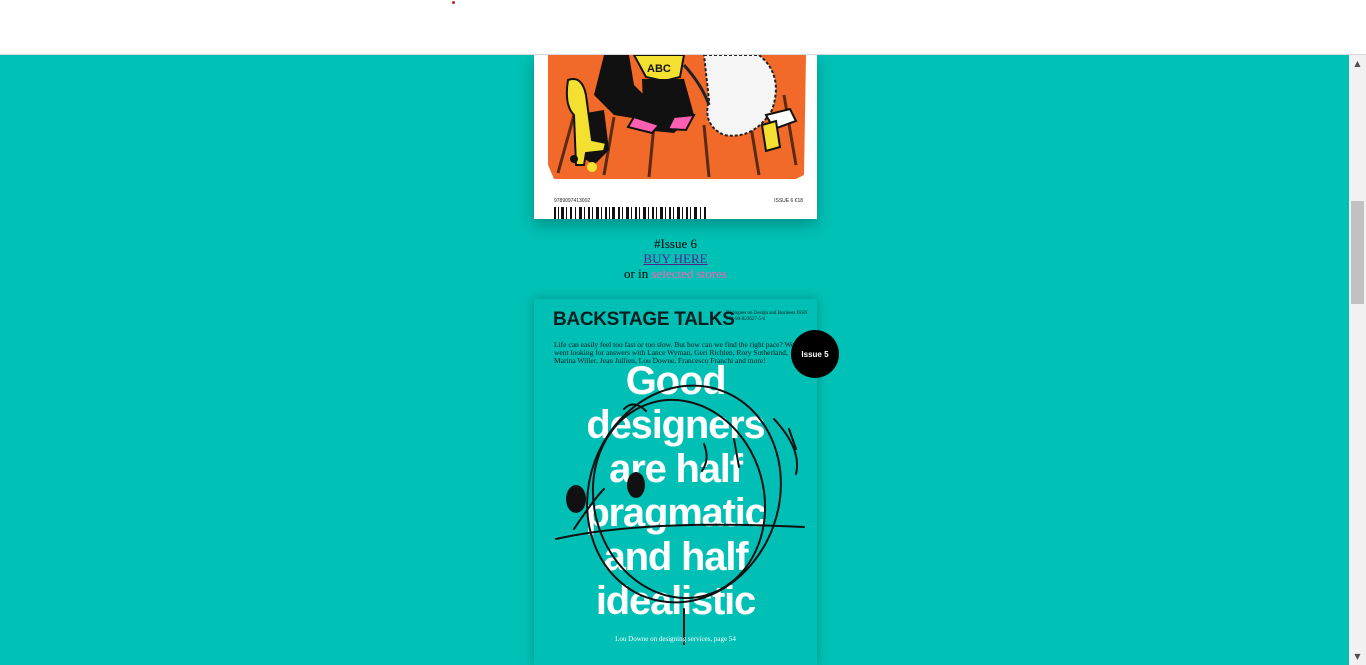 The width and height of the screenshot is (1366, 665). What do you see at coordinates (1357, 252) in the screenshot?
I see `scroll-thumb` at bounding box center [1357, 252].